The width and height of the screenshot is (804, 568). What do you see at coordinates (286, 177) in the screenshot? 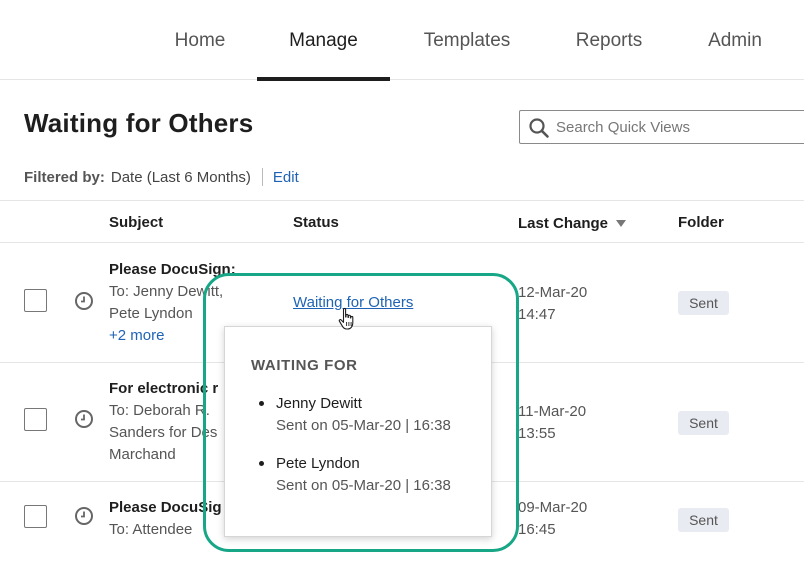
I see `filter-edit-link: Edit` at bounding box center [286, 177].